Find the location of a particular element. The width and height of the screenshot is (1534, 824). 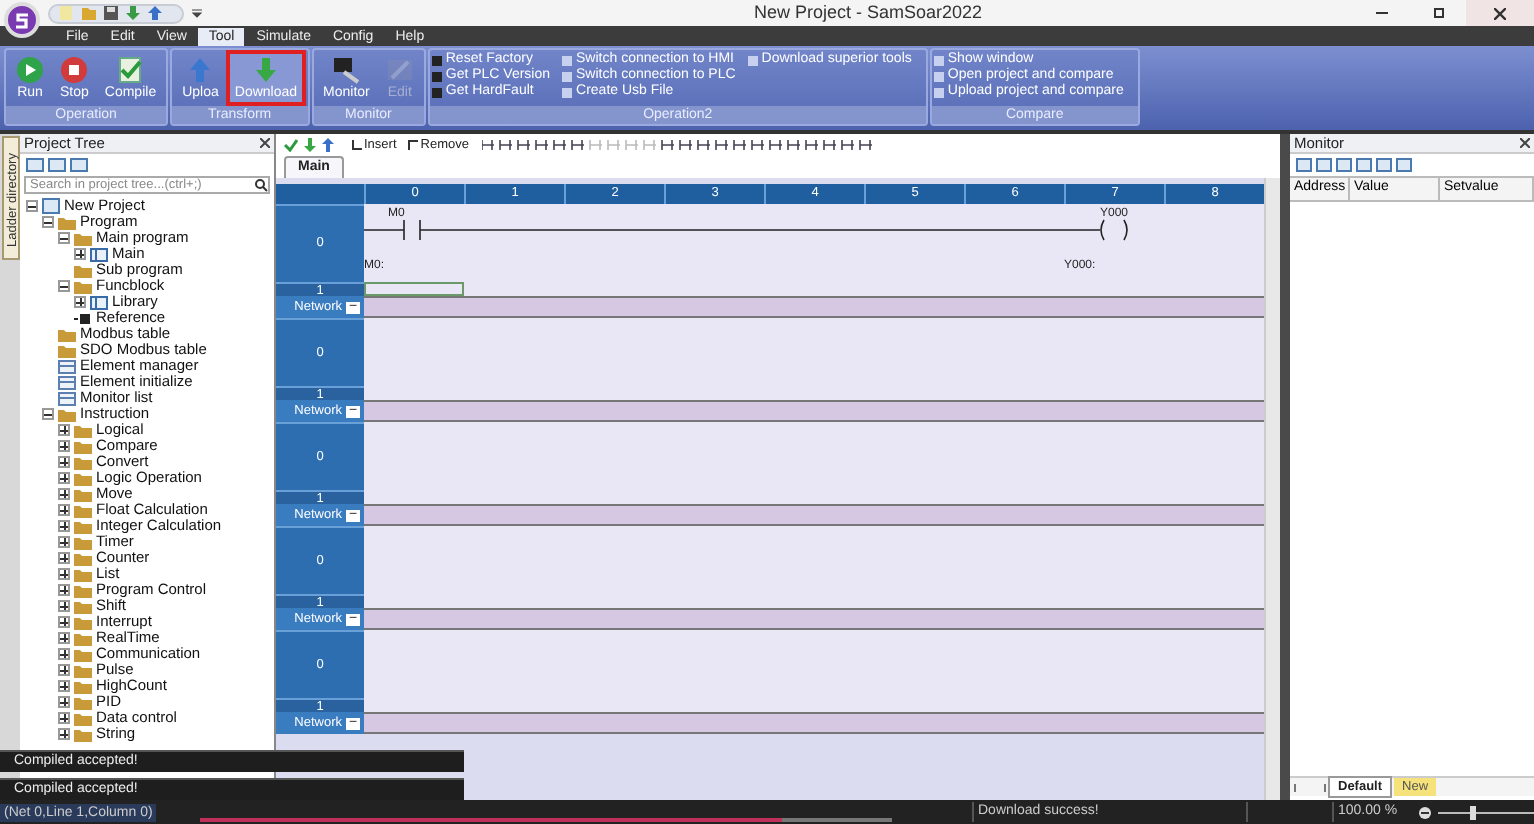

monitor-icon is located at coordinates (346, 69).